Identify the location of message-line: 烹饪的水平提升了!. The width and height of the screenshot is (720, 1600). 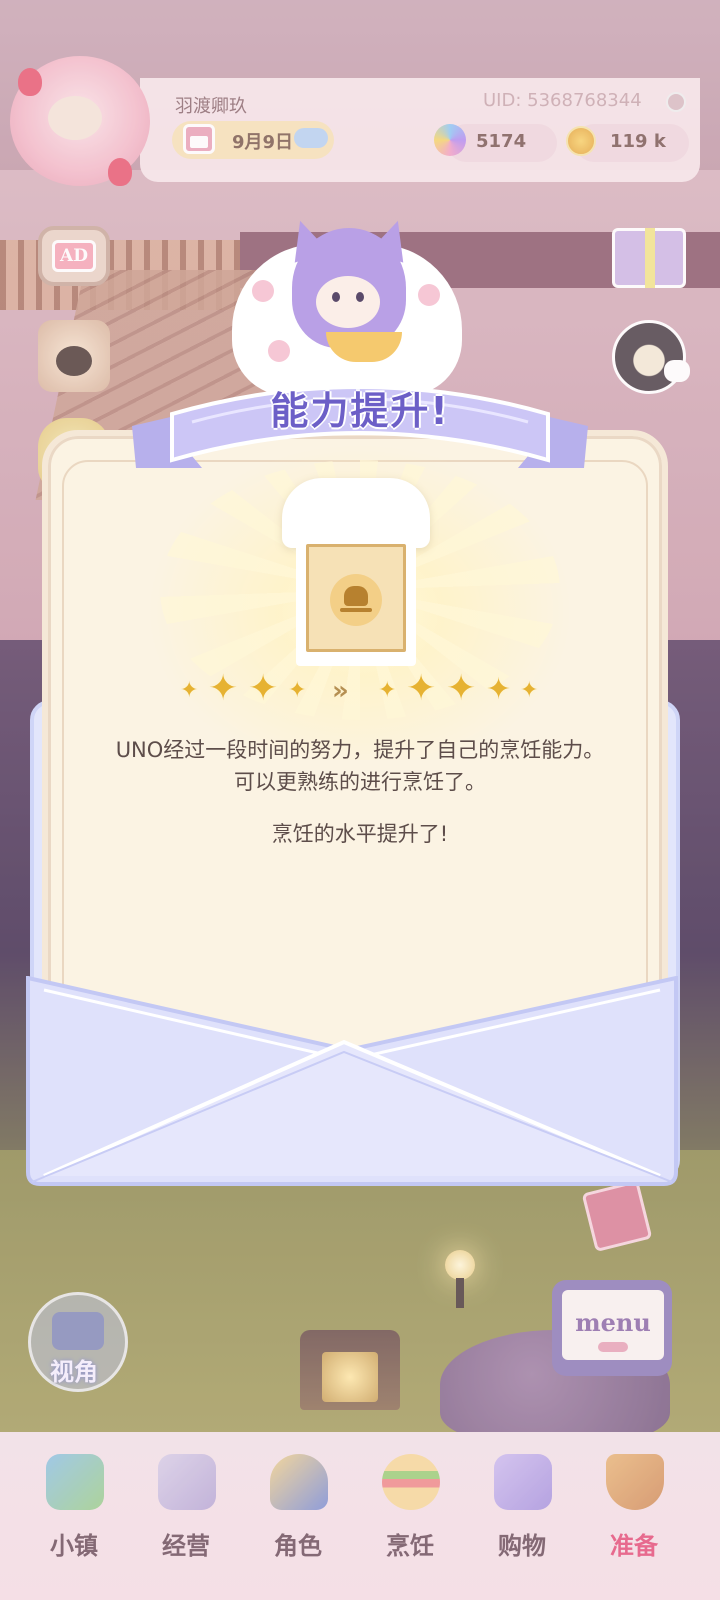
(360, 834).